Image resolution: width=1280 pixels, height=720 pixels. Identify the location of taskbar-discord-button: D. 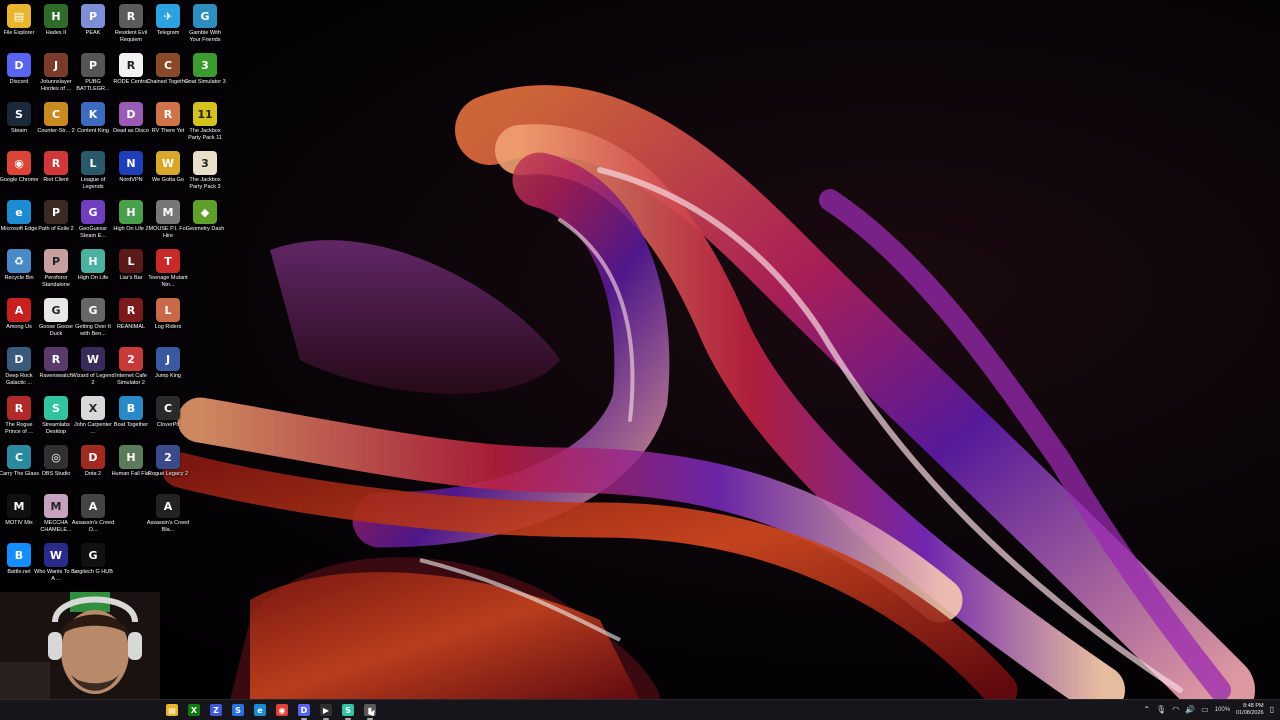
(304, 711).